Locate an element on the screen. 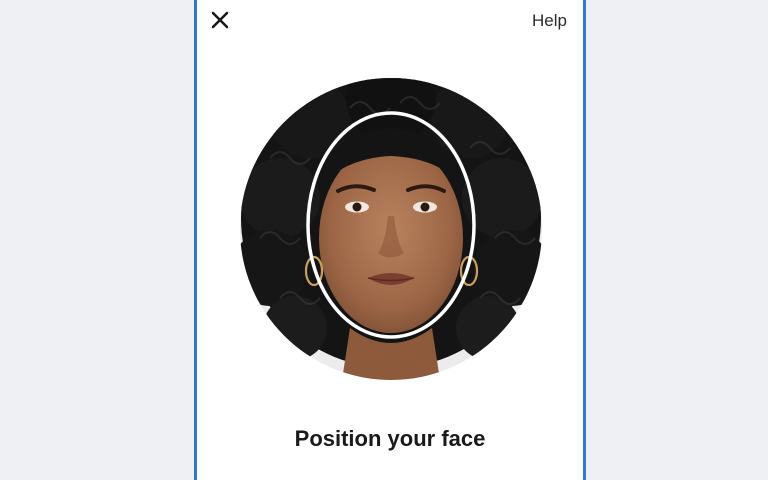 The width and height of the screenshot is (768, 480). help-link: Help is located at coordinates (549, 21).